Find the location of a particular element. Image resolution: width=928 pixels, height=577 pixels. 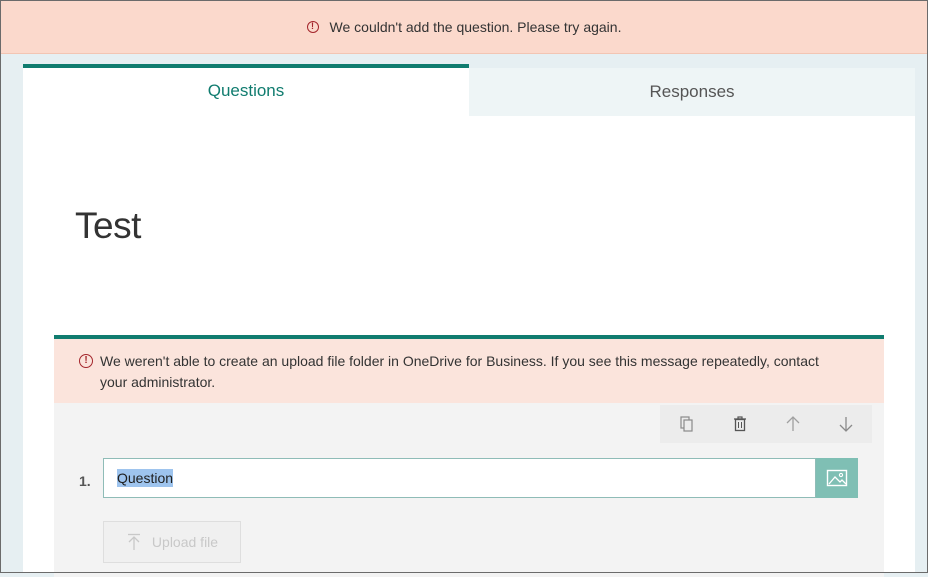

tab-bar: Questions Responses is located at coordinates (469, 90).